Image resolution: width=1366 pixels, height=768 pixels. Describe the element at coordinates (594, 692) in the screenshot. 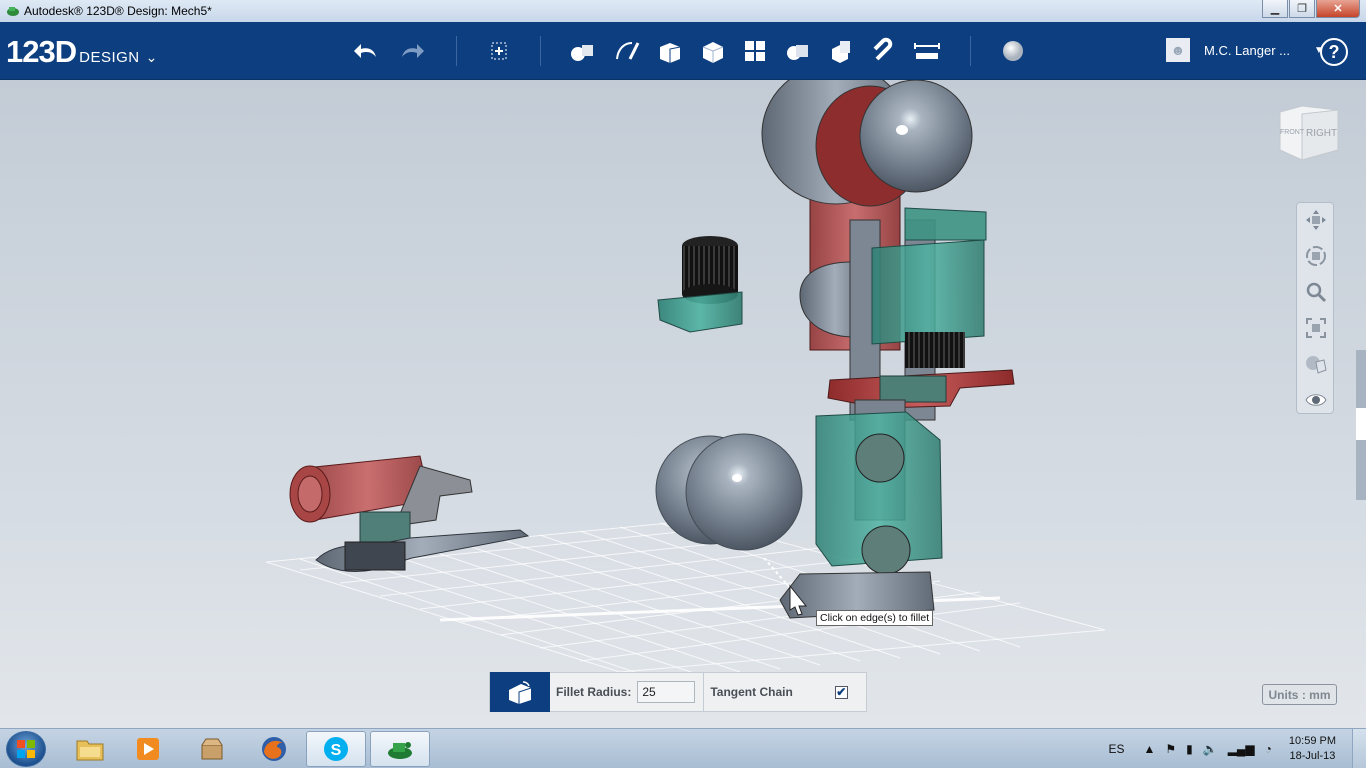

I see `fillet-radius-label: Fillet Radius:` at that location.